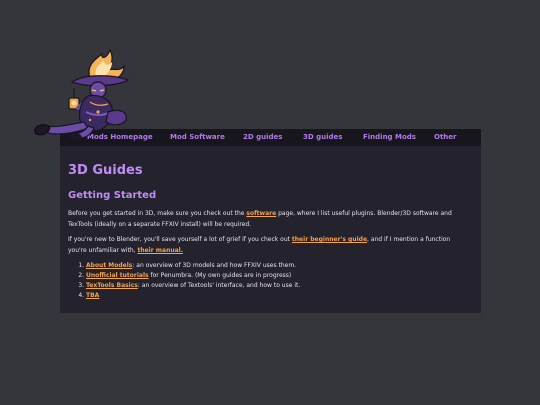 The image size is (540, 405). I want to click on nav-item-finding-mods: Finding Mods, so click(389, 137).